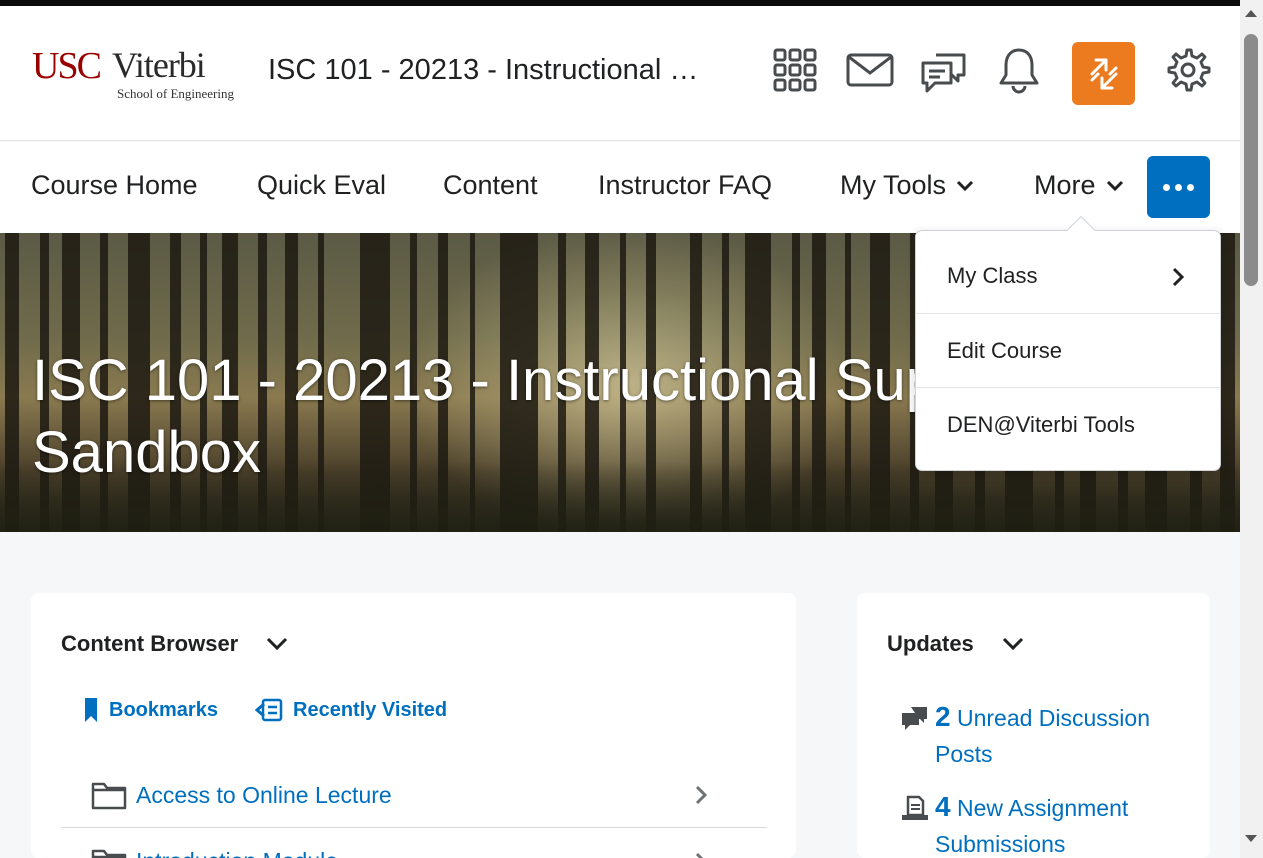 The height and width of the screenshot is (858, 1263). Describe the element at coordinates (795, 70) in the screenshot. I see `apps-grid-icon` at that location.